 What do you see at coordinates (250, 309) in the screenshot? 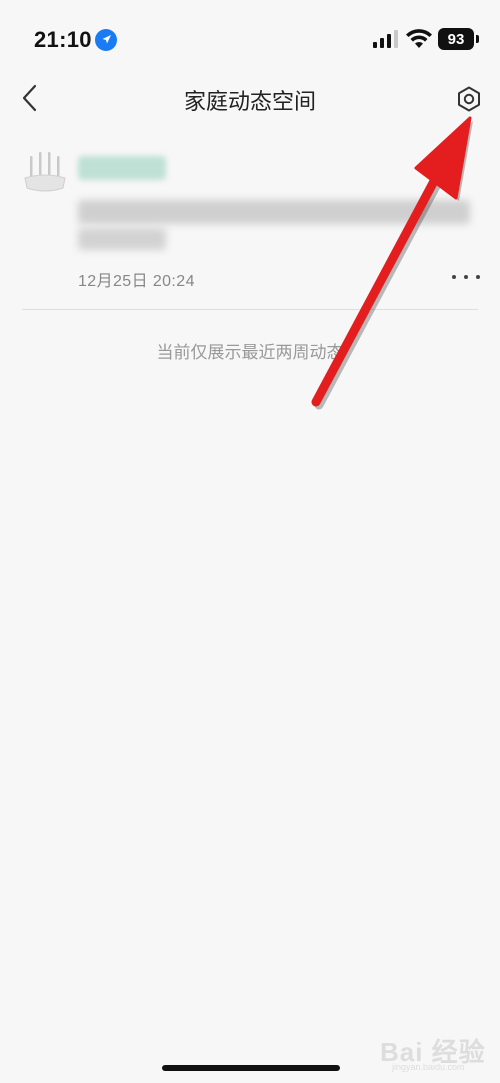
I see `divider` at bounding box center [250, 309].